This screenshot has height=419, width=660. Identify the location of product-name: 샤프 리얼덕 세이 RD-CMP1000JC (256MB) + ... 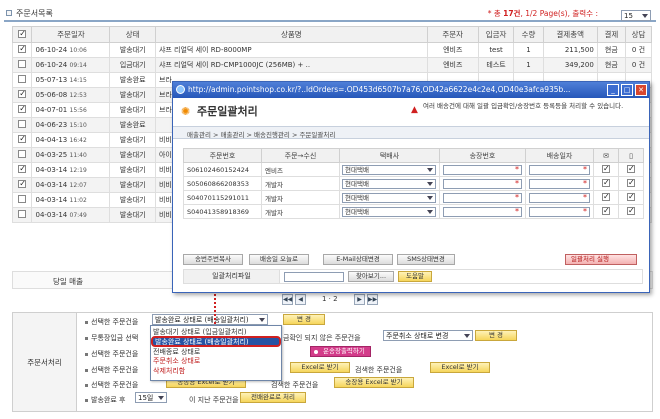
(291, 65).